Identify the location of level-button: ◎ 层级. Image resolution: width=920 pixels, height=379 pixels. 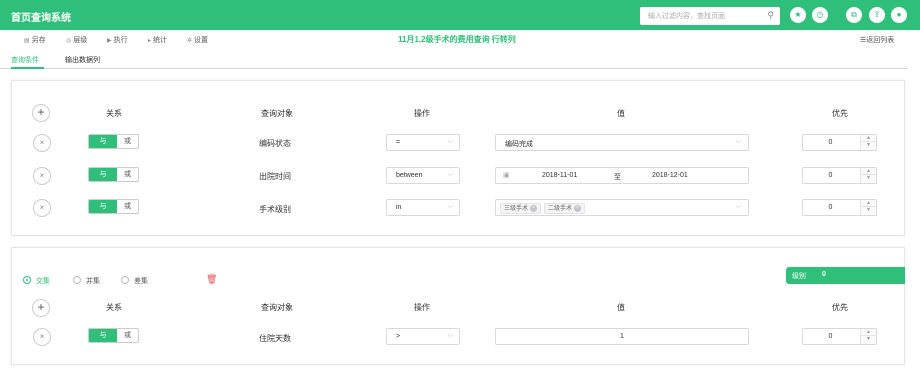
(76, 40).